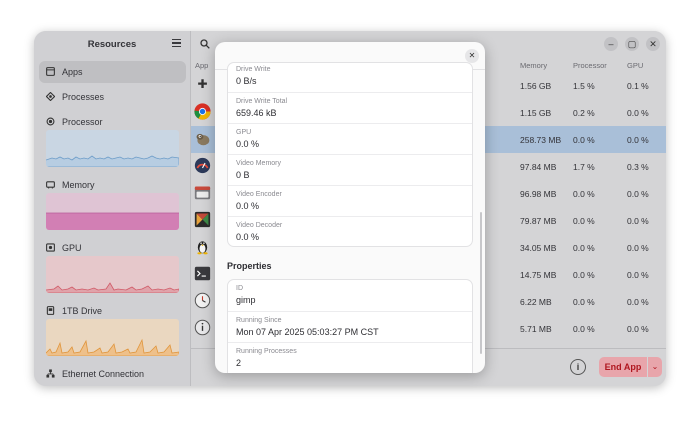  I want to click on stat-value: 659.46 kB, so click(256, 113).